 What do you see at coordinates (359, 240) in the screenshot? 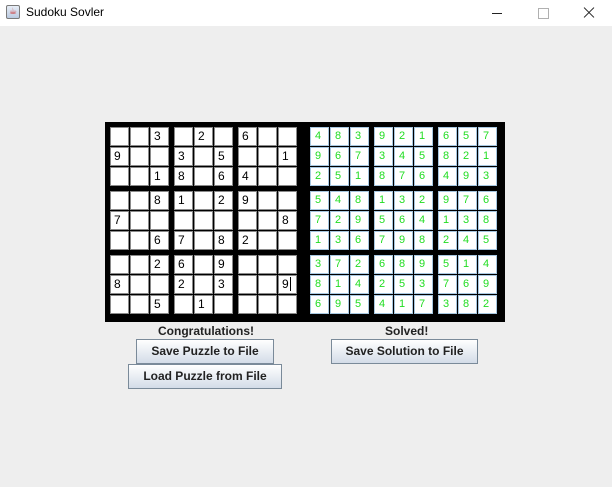
I see `solution-cell: 6` at bounding box center [359, 240].